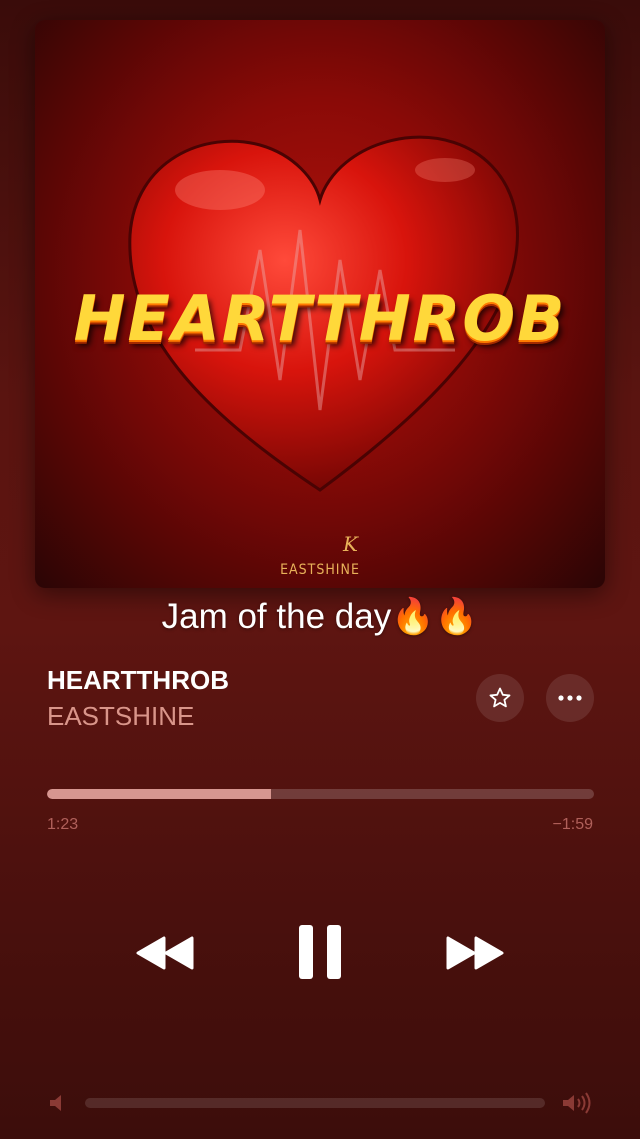  What do you see at coordinates (159, 794) in the screenshot?
I see `progress-fill` at bounding box center [159, 794].